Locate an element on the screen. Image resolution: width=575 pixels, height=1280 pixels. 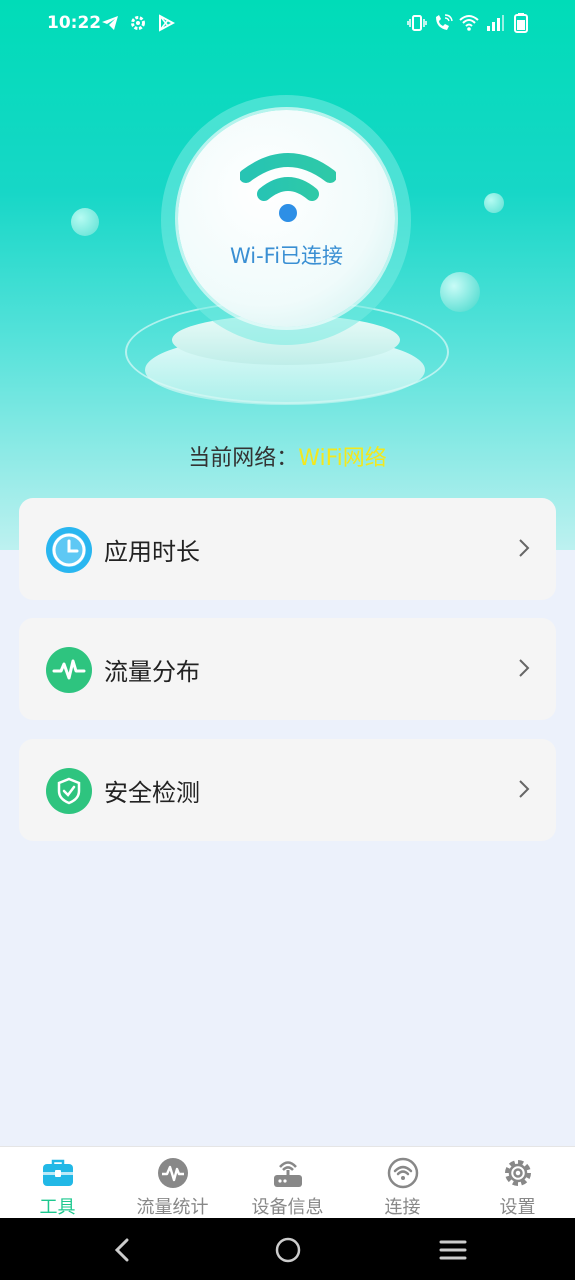
system-nav-bar is located at coordinates (287, 1249).